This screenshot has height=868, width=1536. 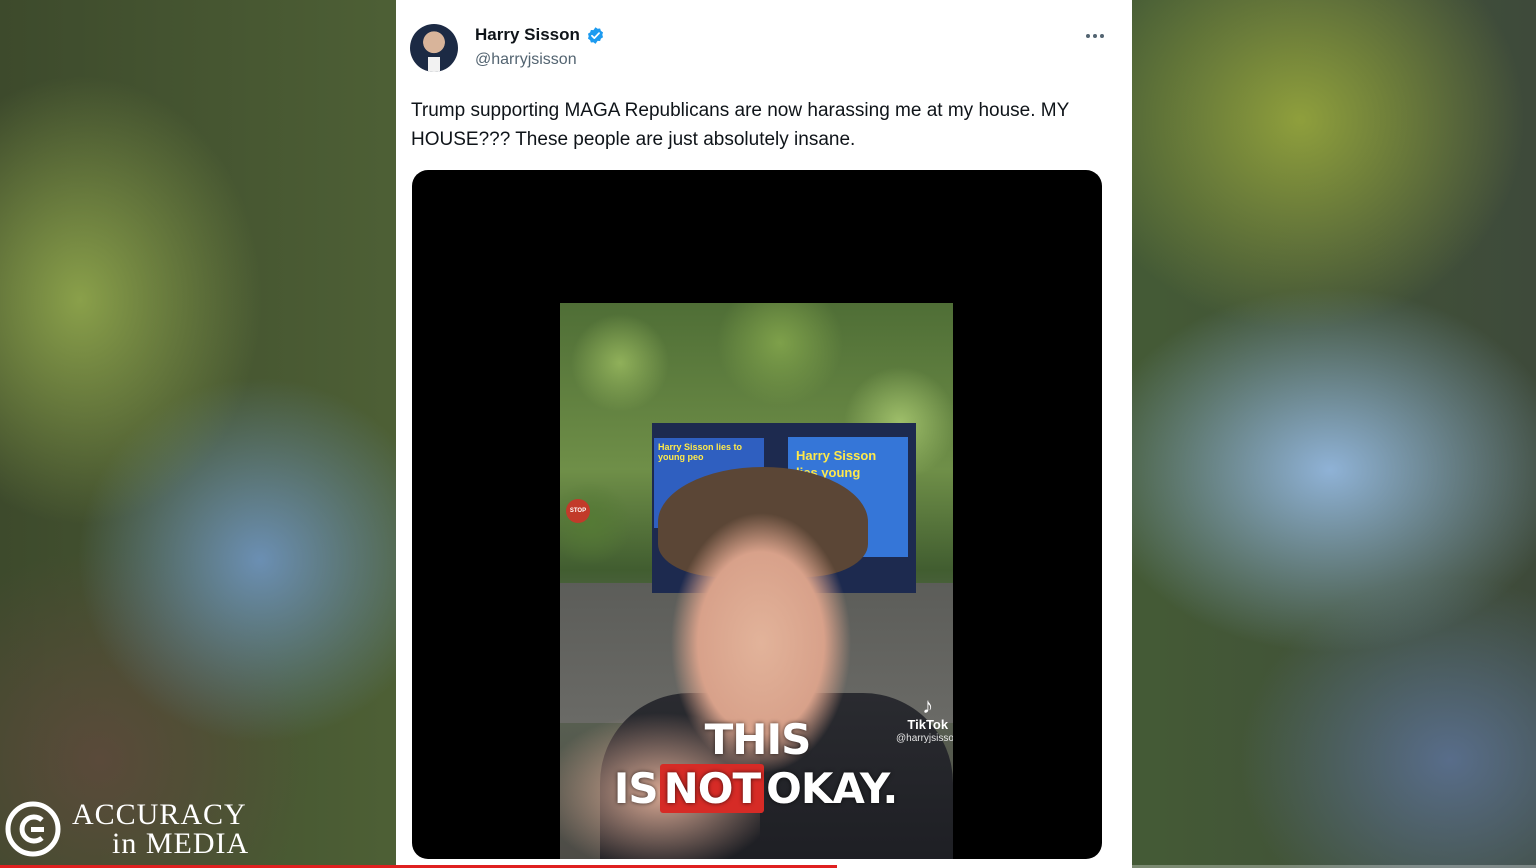 I want to click on tiktok-label: TikTok, so click(x=928, y=724).